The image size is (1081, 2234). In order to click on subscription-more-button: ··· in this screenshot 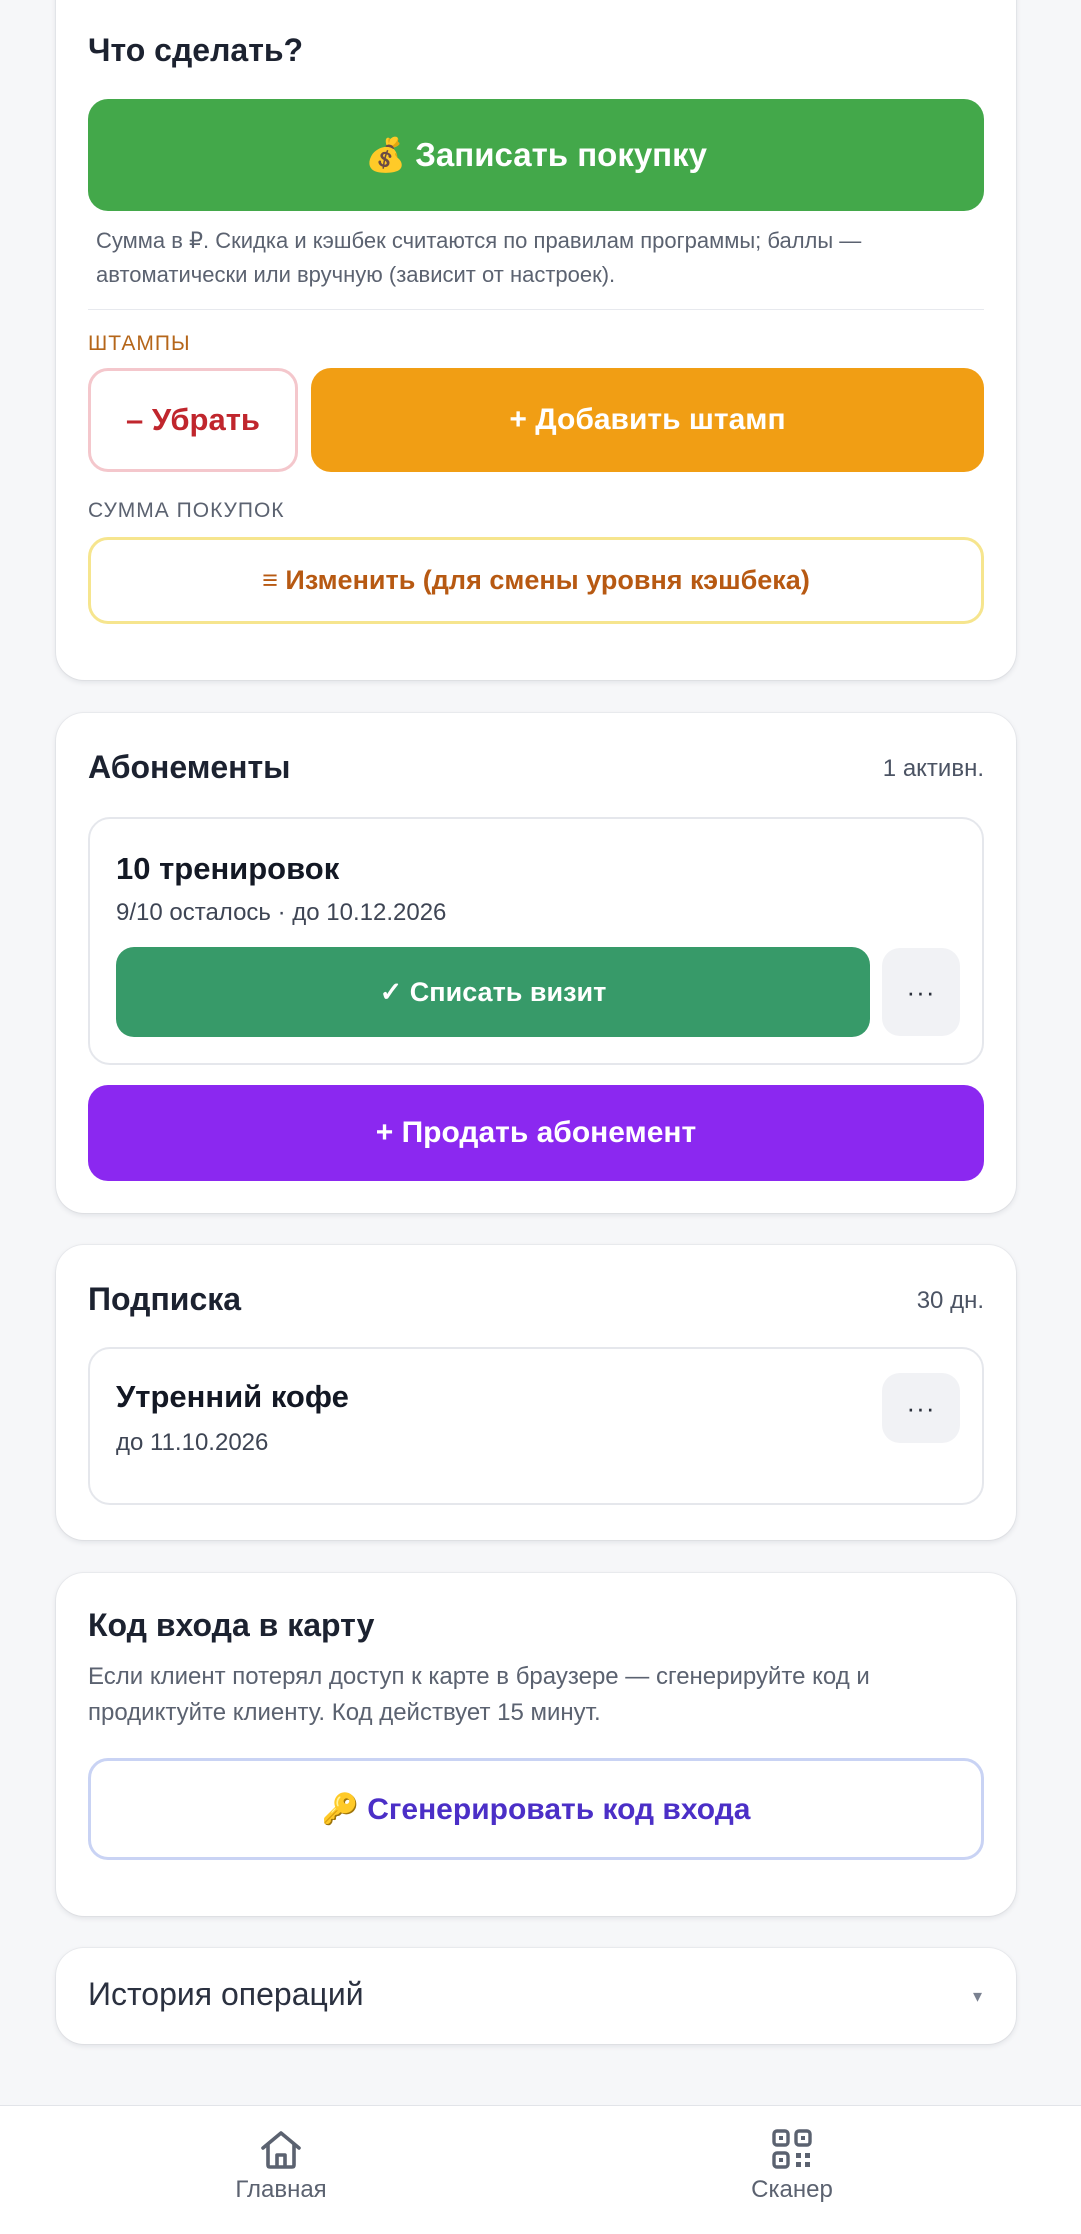, I will do `click(921, 992)`.